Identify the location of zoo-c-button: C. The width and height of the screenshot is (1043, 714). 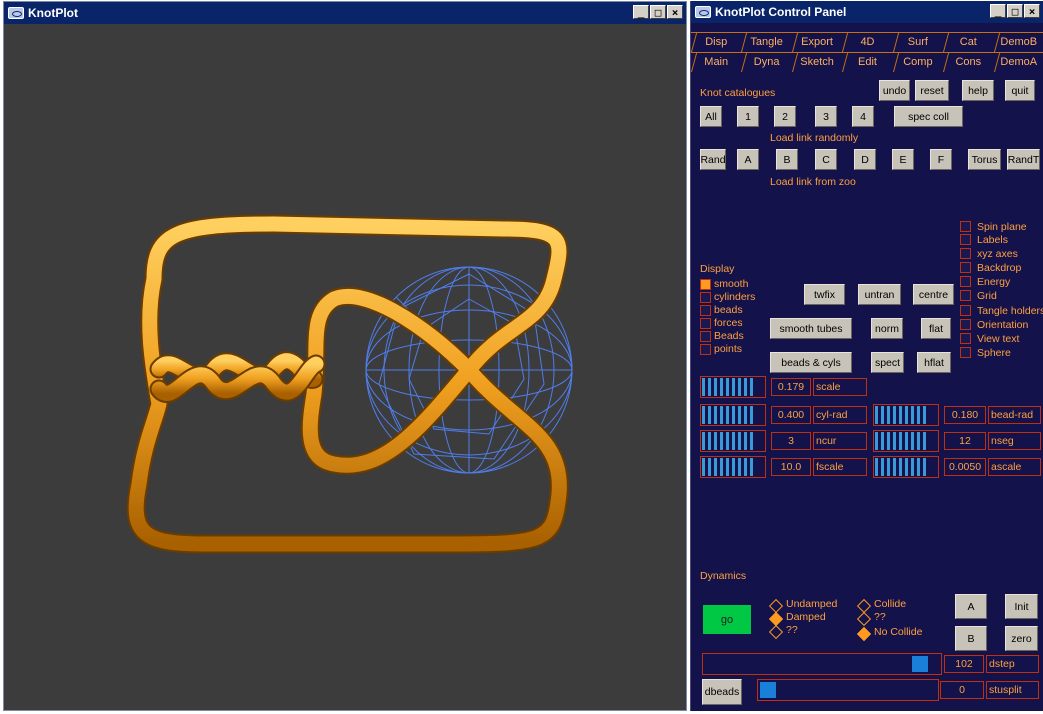
(826, 159).